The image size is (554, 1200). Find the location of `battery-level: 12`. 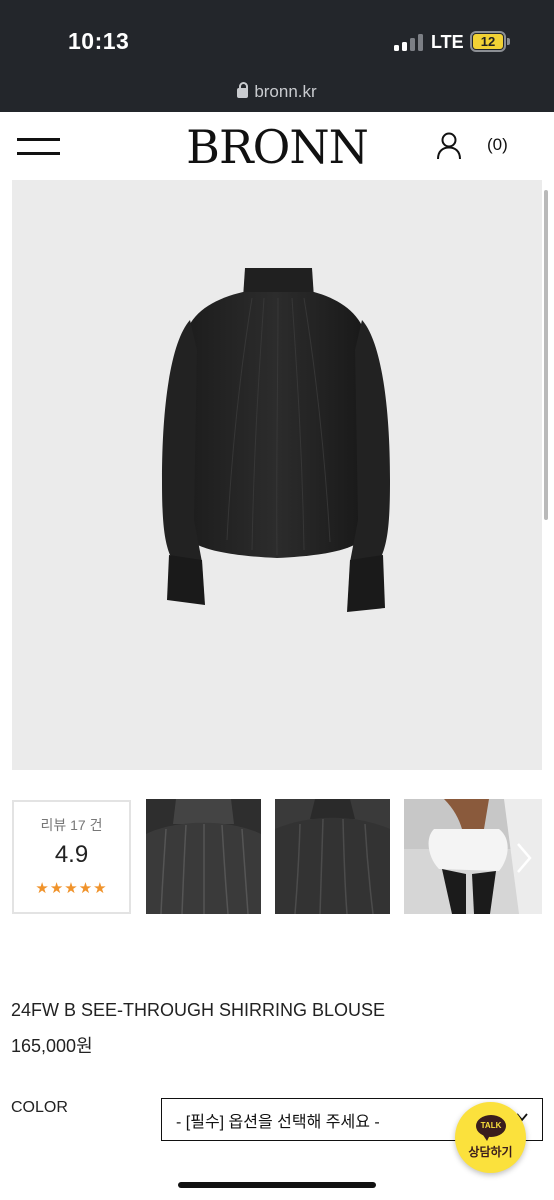

battery-level: 12 is located at coordinates (488, 41).